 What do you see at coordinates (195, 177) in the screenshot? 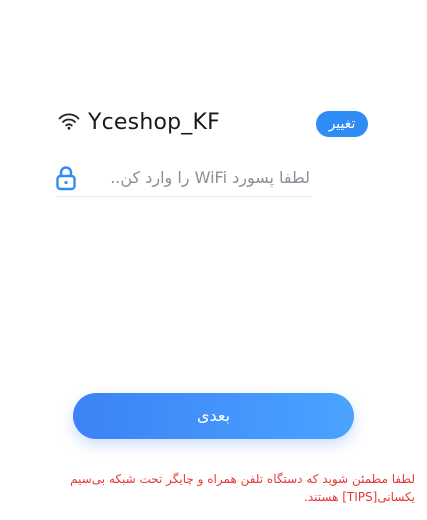
I see `wifi-password-input` at bounding box center [195, 177].